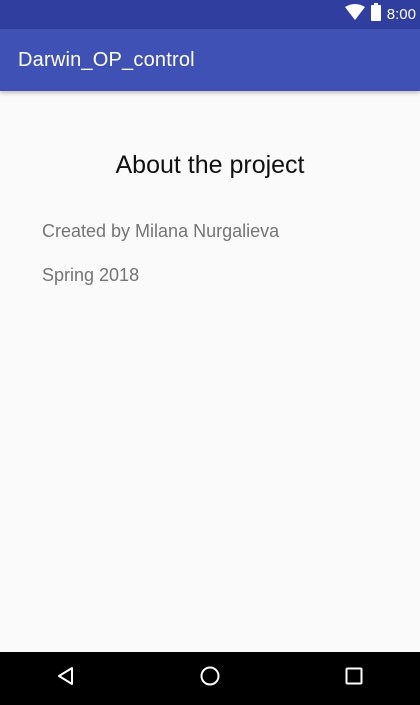  Describe the element at coordinates (210, 165) in the screenshot. I see `page-title: About the project` at that location.